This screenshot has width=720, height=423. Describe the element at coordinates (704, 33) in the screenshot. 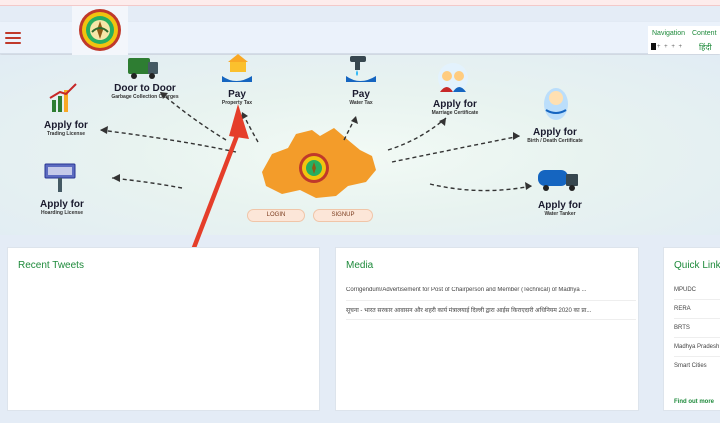

I see `content-link: Content` at that location.